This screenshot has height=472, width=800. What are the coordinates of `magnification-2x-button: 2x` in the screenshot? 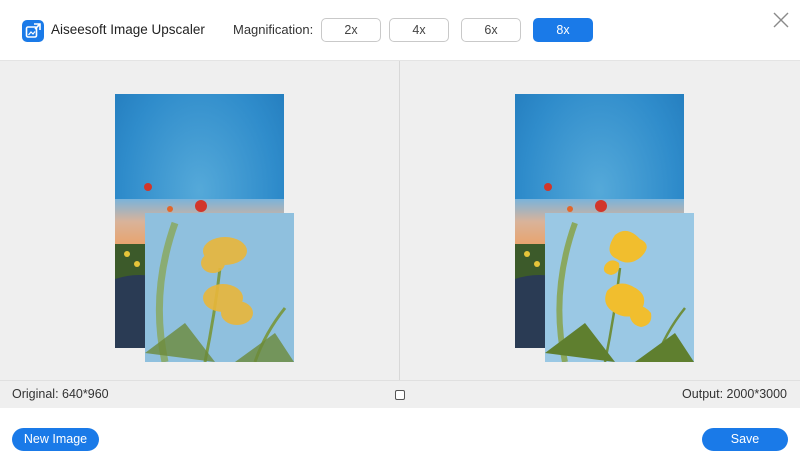 It's located at (351, 30).